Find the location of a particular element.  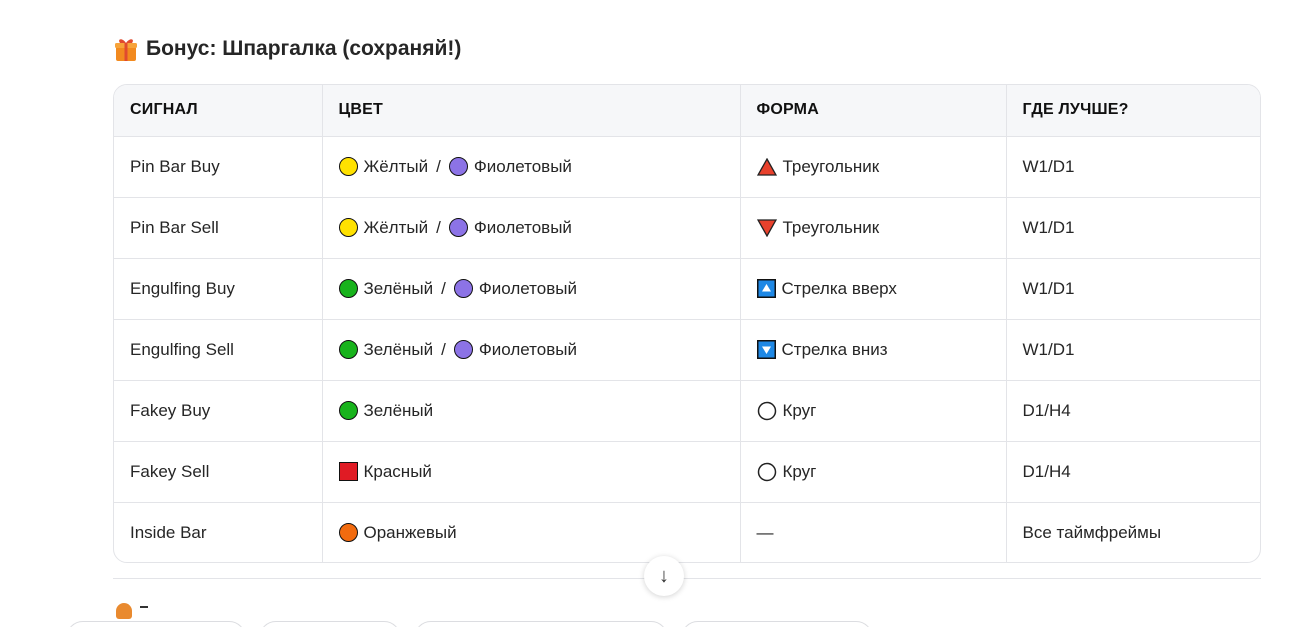

partial-emoji-icon is located at coordinates (124, 611).